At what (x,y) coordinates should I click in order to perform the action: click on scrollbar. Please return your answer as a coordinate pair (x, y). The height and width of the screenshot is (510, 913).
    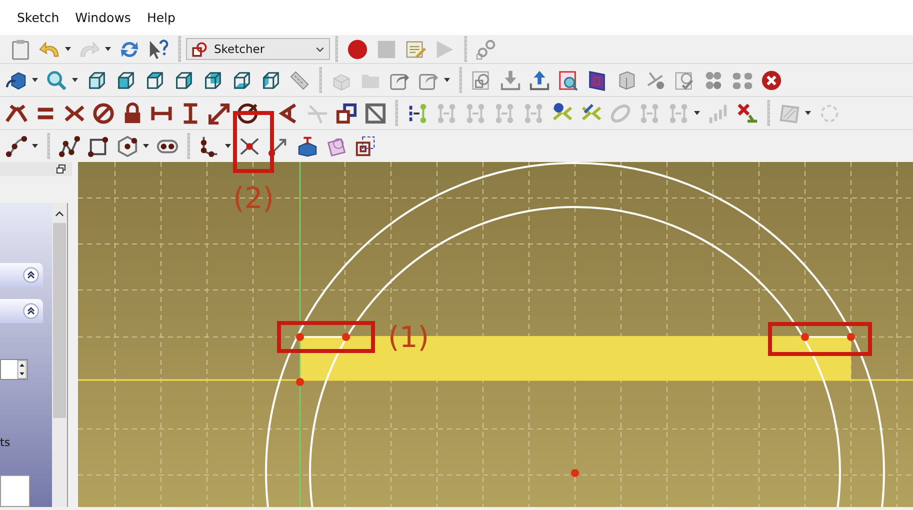
    Looking at the image, I should click on (59, 355).